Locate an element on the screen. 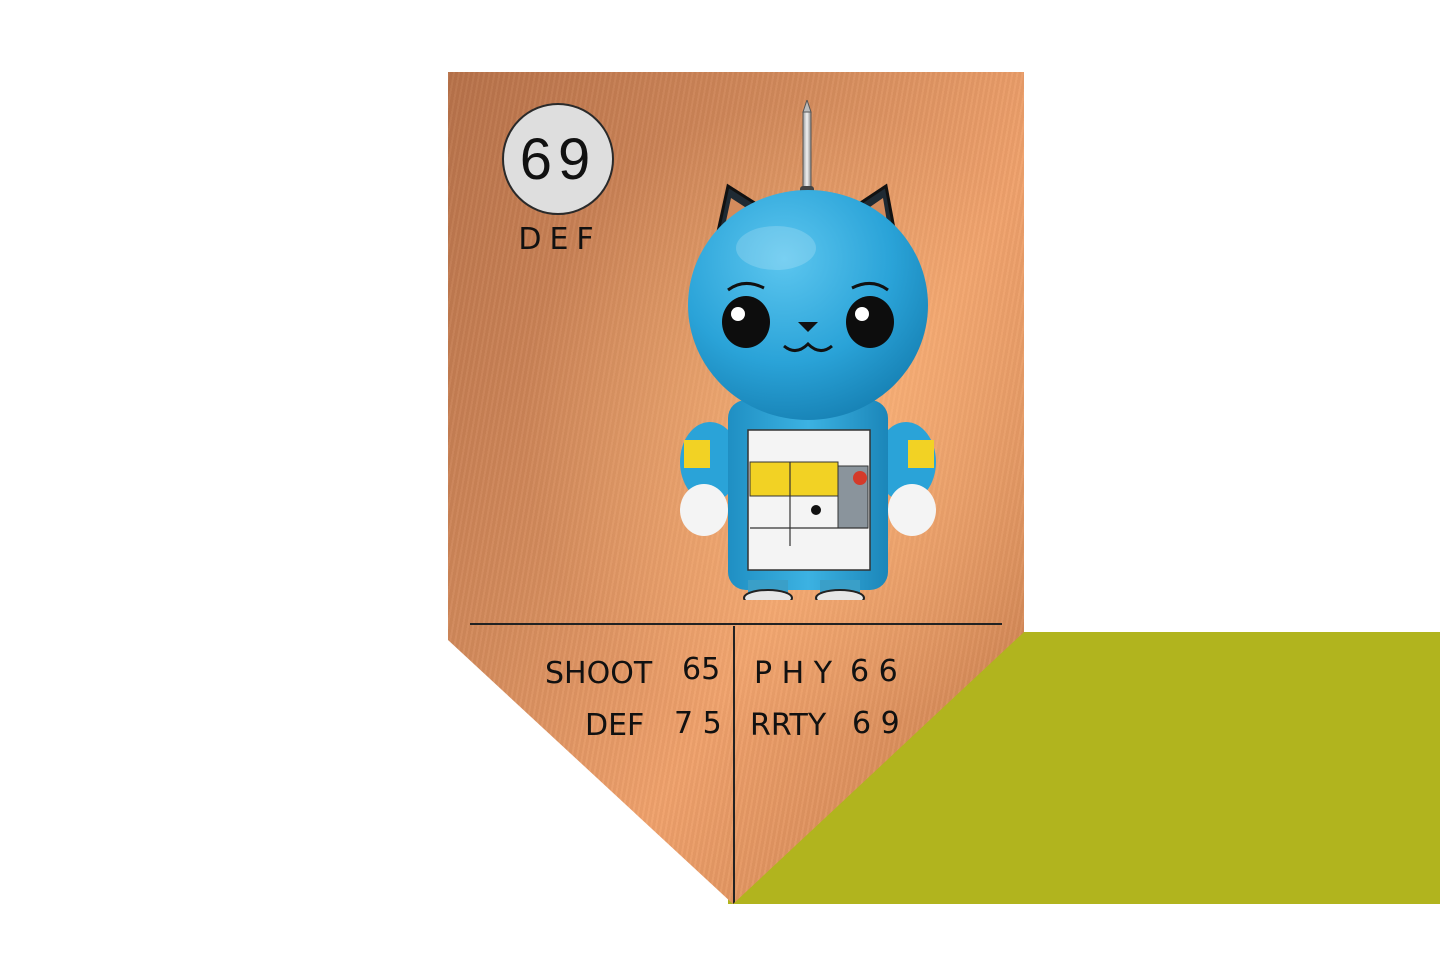 The height and width of the screenshot is (980, 1446). stat-label-phy: P H Y is located at coordinates (793, 673).